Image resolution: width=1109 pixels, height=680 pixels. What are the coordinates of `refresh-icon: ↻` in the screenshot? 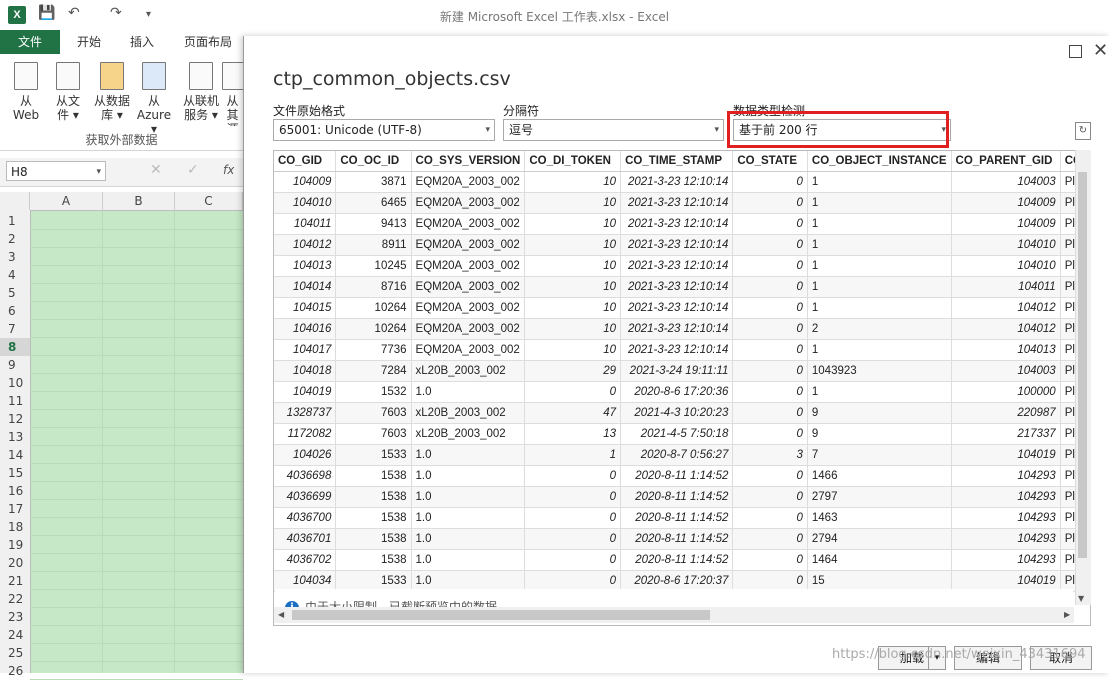 It's located at (1083, 131).